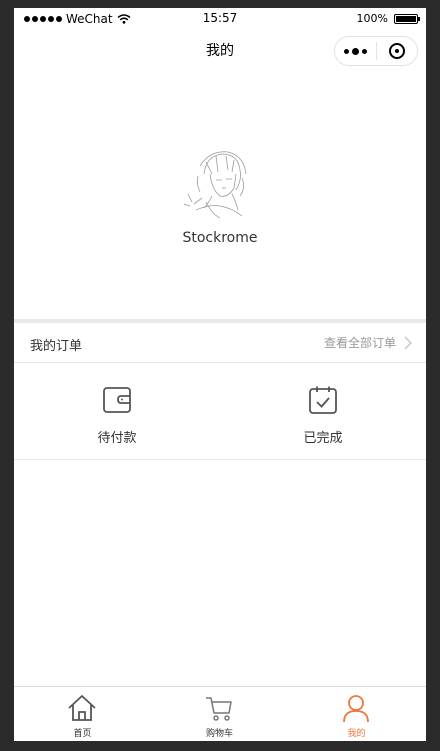 The width and height of the screenshot is (440, 751). I want to click on cart-icon, so click(219, 709).